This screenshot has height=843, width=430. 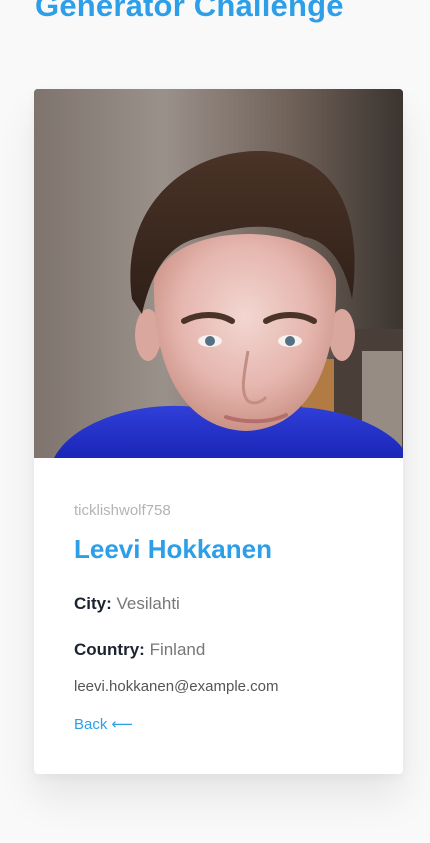 What do you see at coordinates (109, 649) in the screenshot?
I see `country-label: Country:` at bounding box center [109, 649].